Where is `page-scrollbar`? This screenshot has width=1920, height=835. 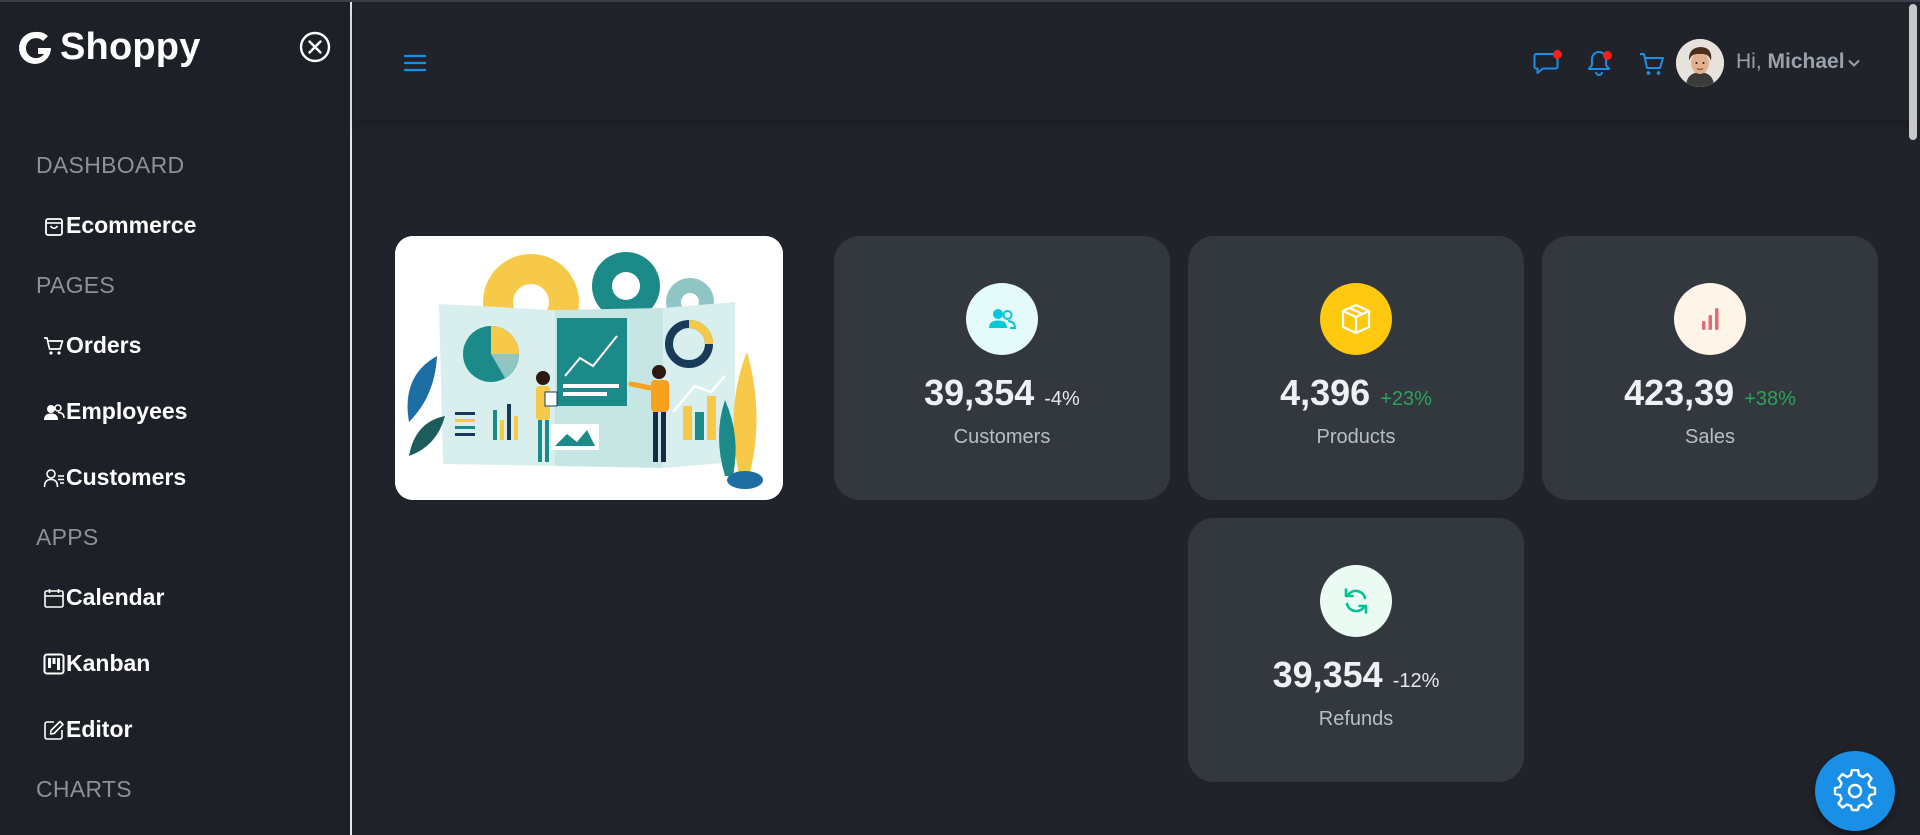 page-scrollbar is located at coordinates (1913, 72).